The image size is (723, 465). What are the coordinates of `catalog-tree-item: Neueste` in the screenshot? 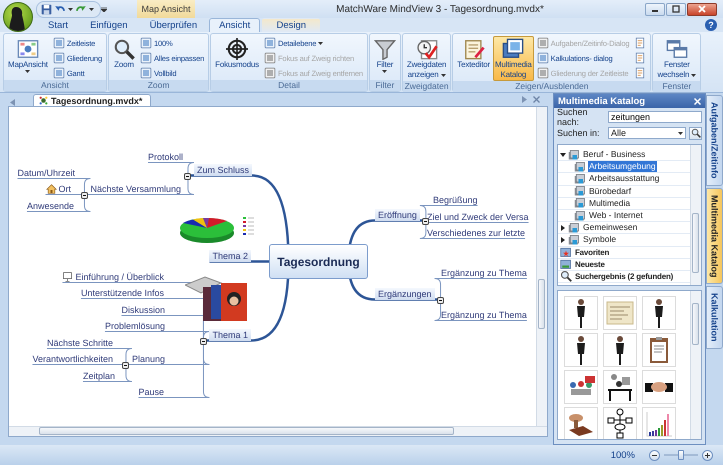 It's located at (590, 264).